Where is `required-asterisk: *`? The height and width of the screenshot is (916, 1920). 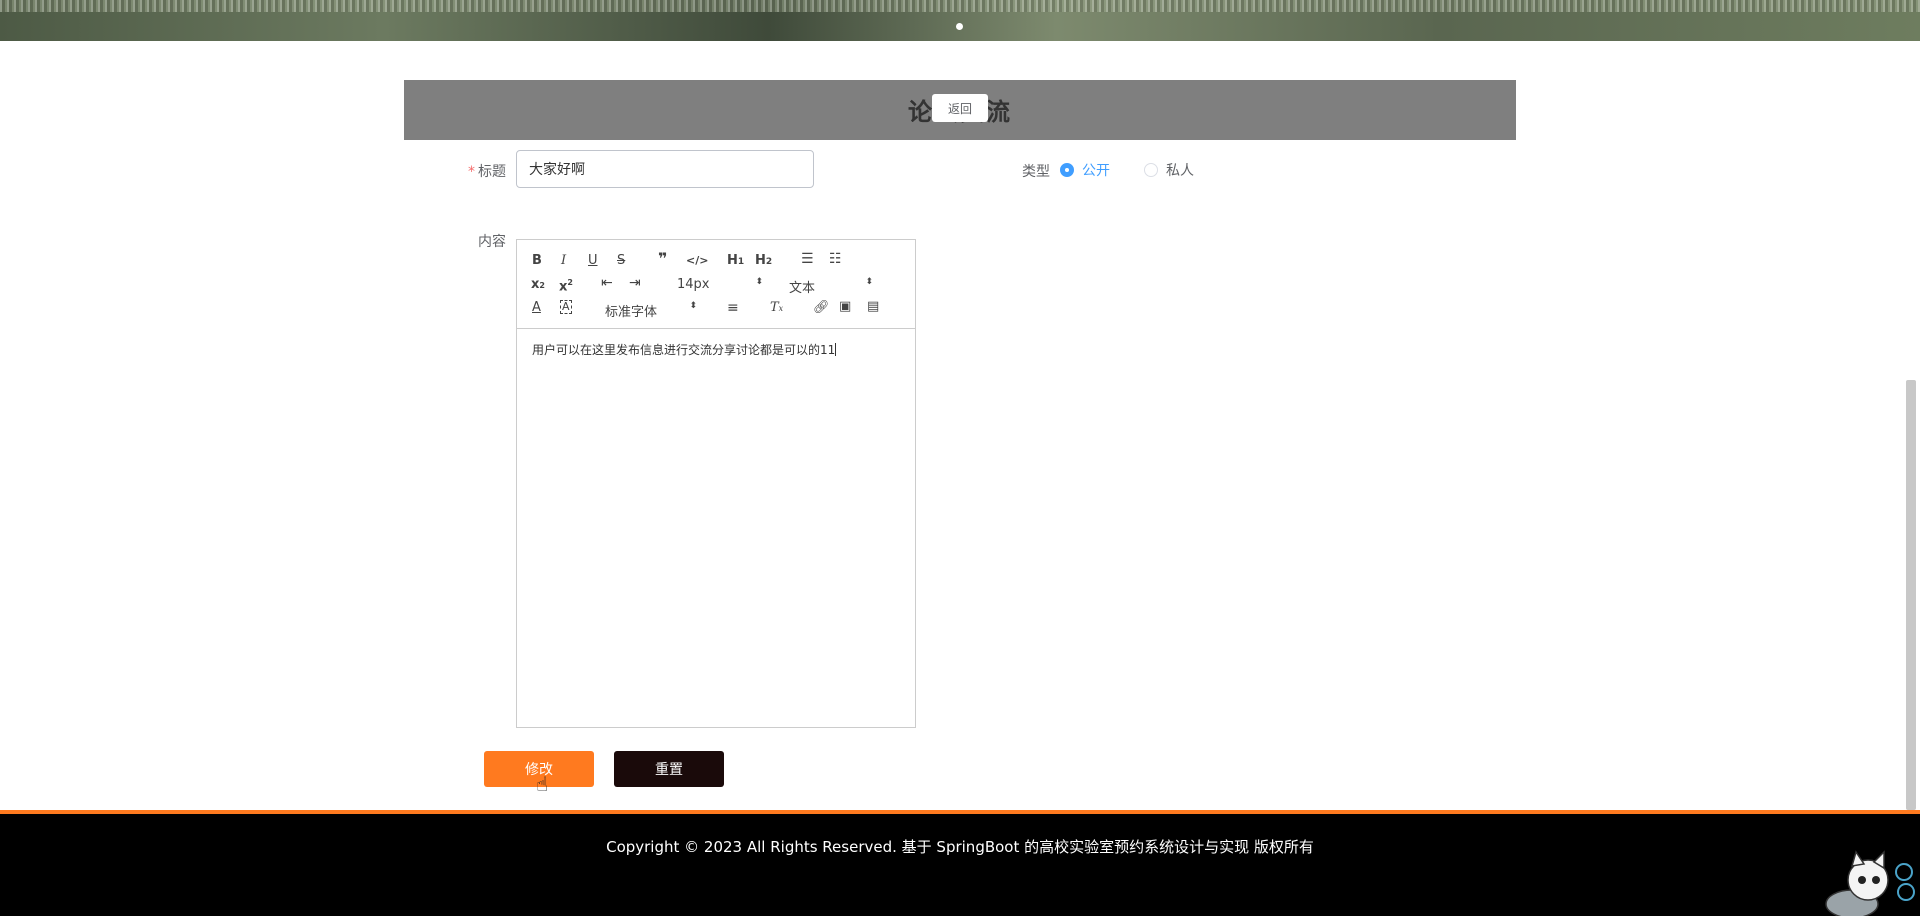
required-asterisk: * is located at coordinates (471, 172).